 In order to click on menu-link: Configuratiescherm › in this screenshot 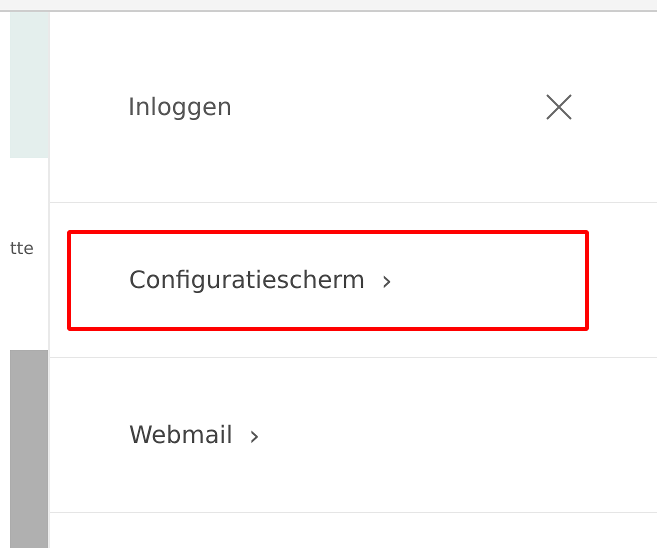, I will do `click(328, 280)`.